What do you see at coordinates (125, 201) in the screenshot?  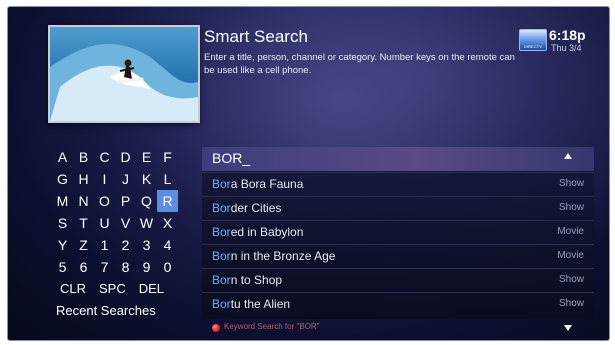 I see `key-p: P` at bounding box center [125, 201].